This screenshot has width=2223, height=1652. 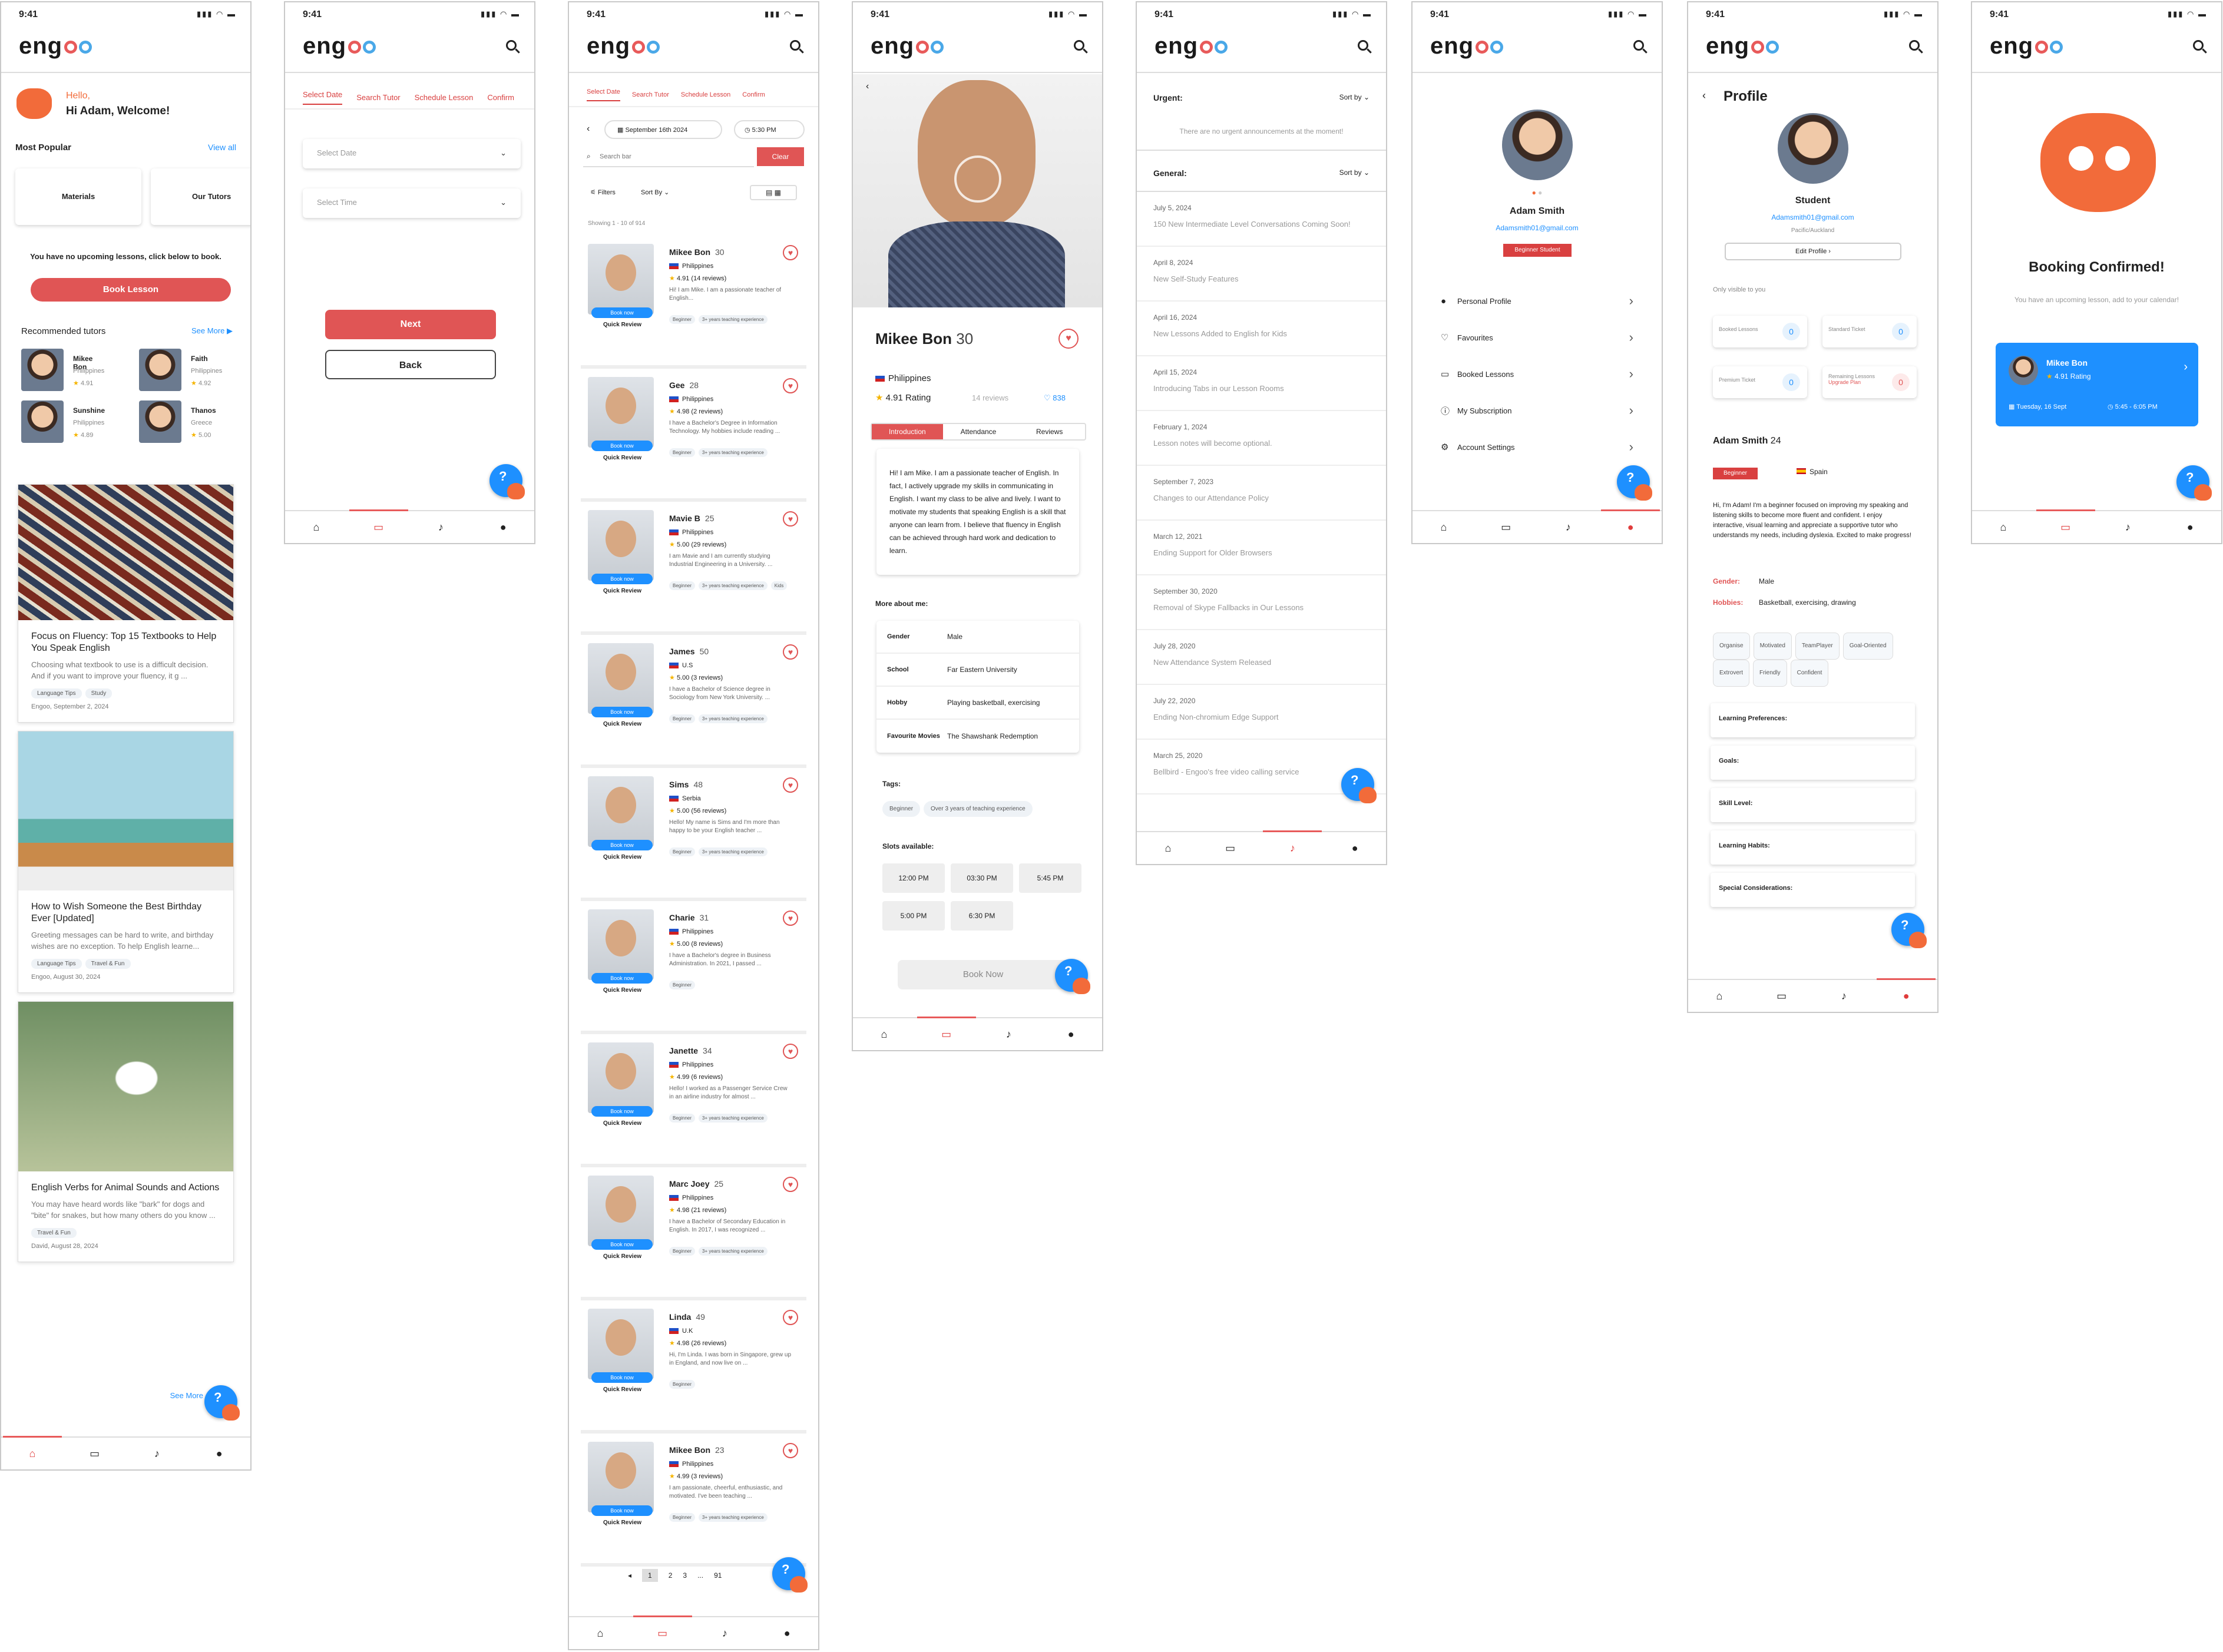 I want to click on announcement-item: April 8, 2024 New Self-Study Features, so click(x=1261, y=274).